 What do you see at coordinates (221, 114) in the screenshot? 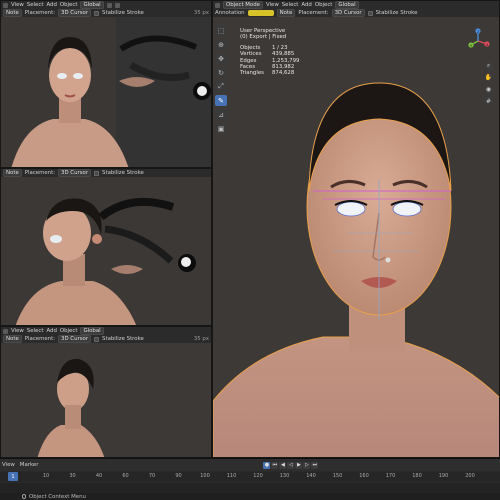
I see `measure-tool-icon: ⊿` at bounding box center [221, 114].